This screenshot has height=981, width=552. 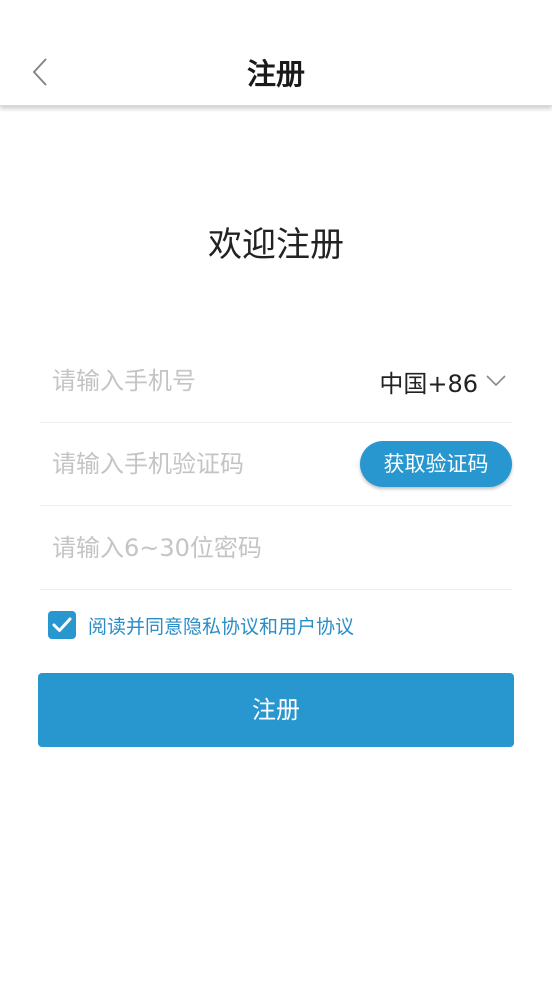 I want to click on agreement-row: 阅读并同意隐私协议和用户协议, so click(x=201, y=625).